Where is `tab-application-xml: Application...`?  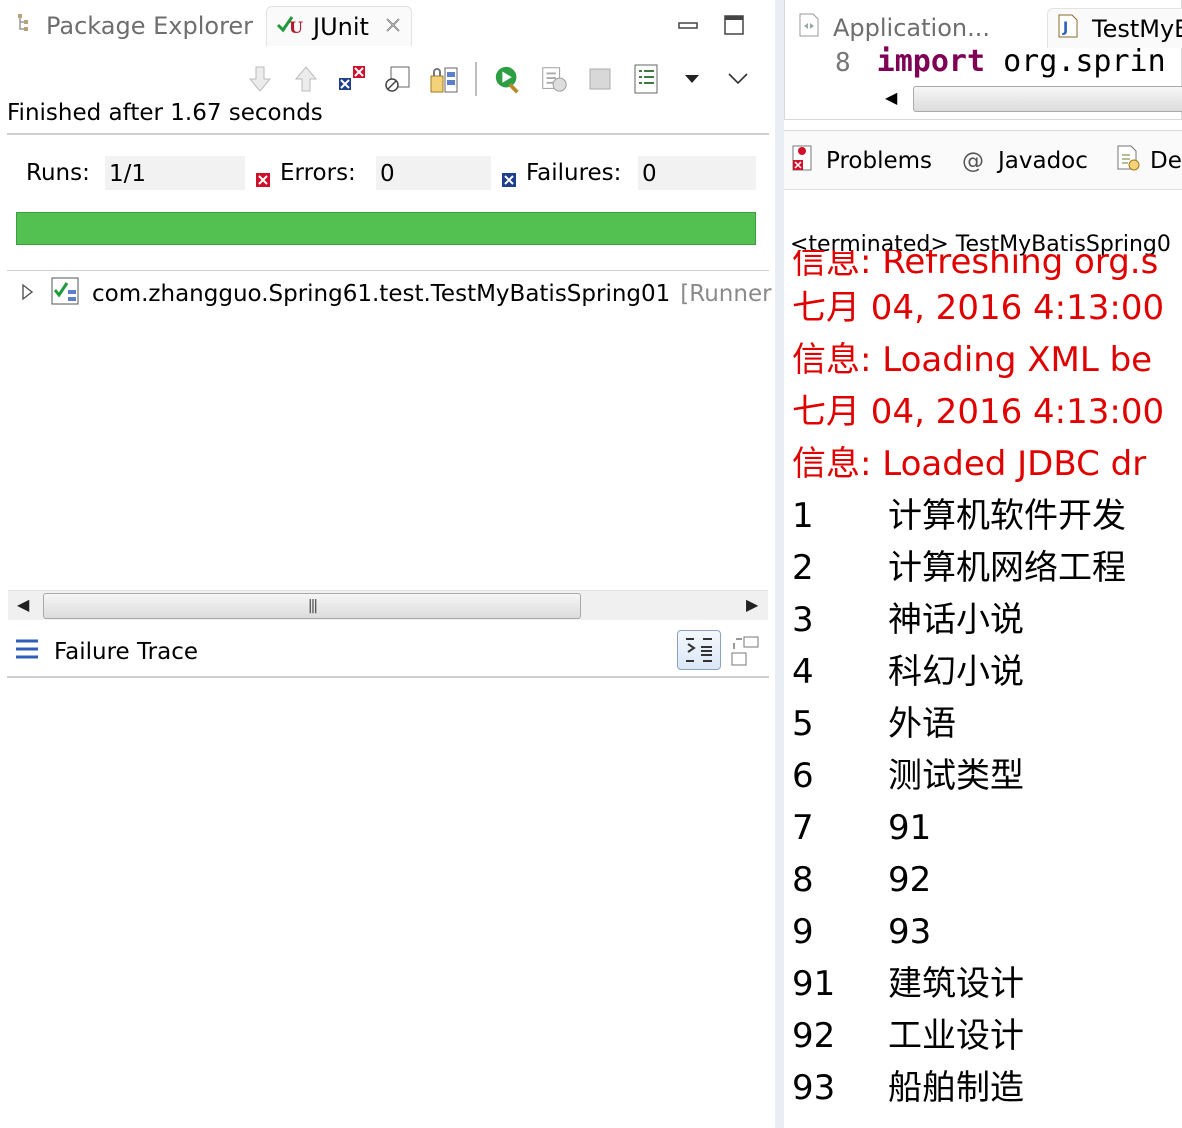 tab-application-xml: Application... is located at coordinates (893, 28).